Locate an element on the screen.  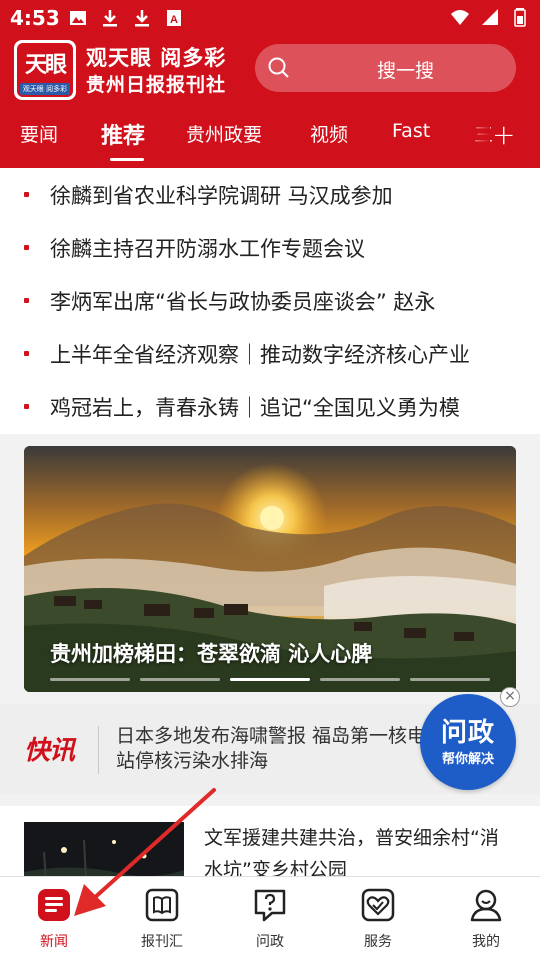
service-heart-icon is located at coordinates (378, 905).